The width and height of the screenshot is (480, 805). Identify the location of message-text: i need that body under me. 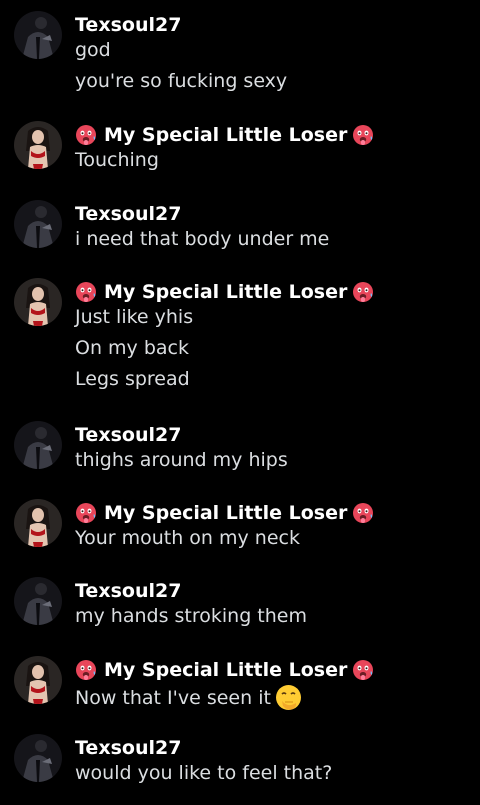
(202, 239).